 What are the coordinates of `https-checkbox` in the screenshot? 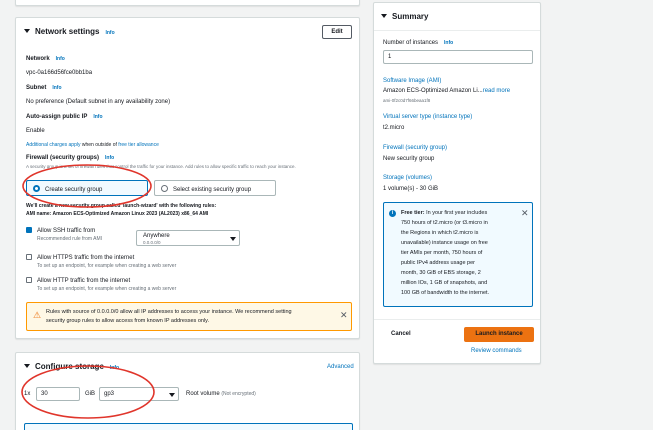 It's located at (29, 257).